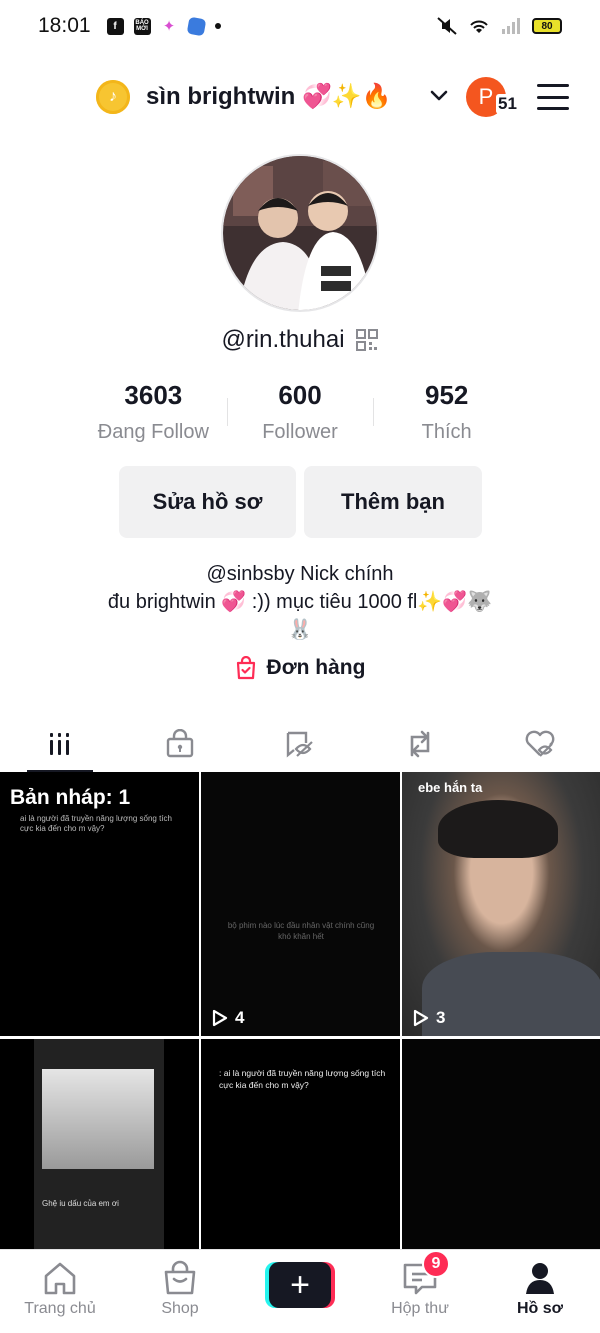 This screenshot has width=600, height=1333. I want to click on facebook-icon: f, so click(115, 26).